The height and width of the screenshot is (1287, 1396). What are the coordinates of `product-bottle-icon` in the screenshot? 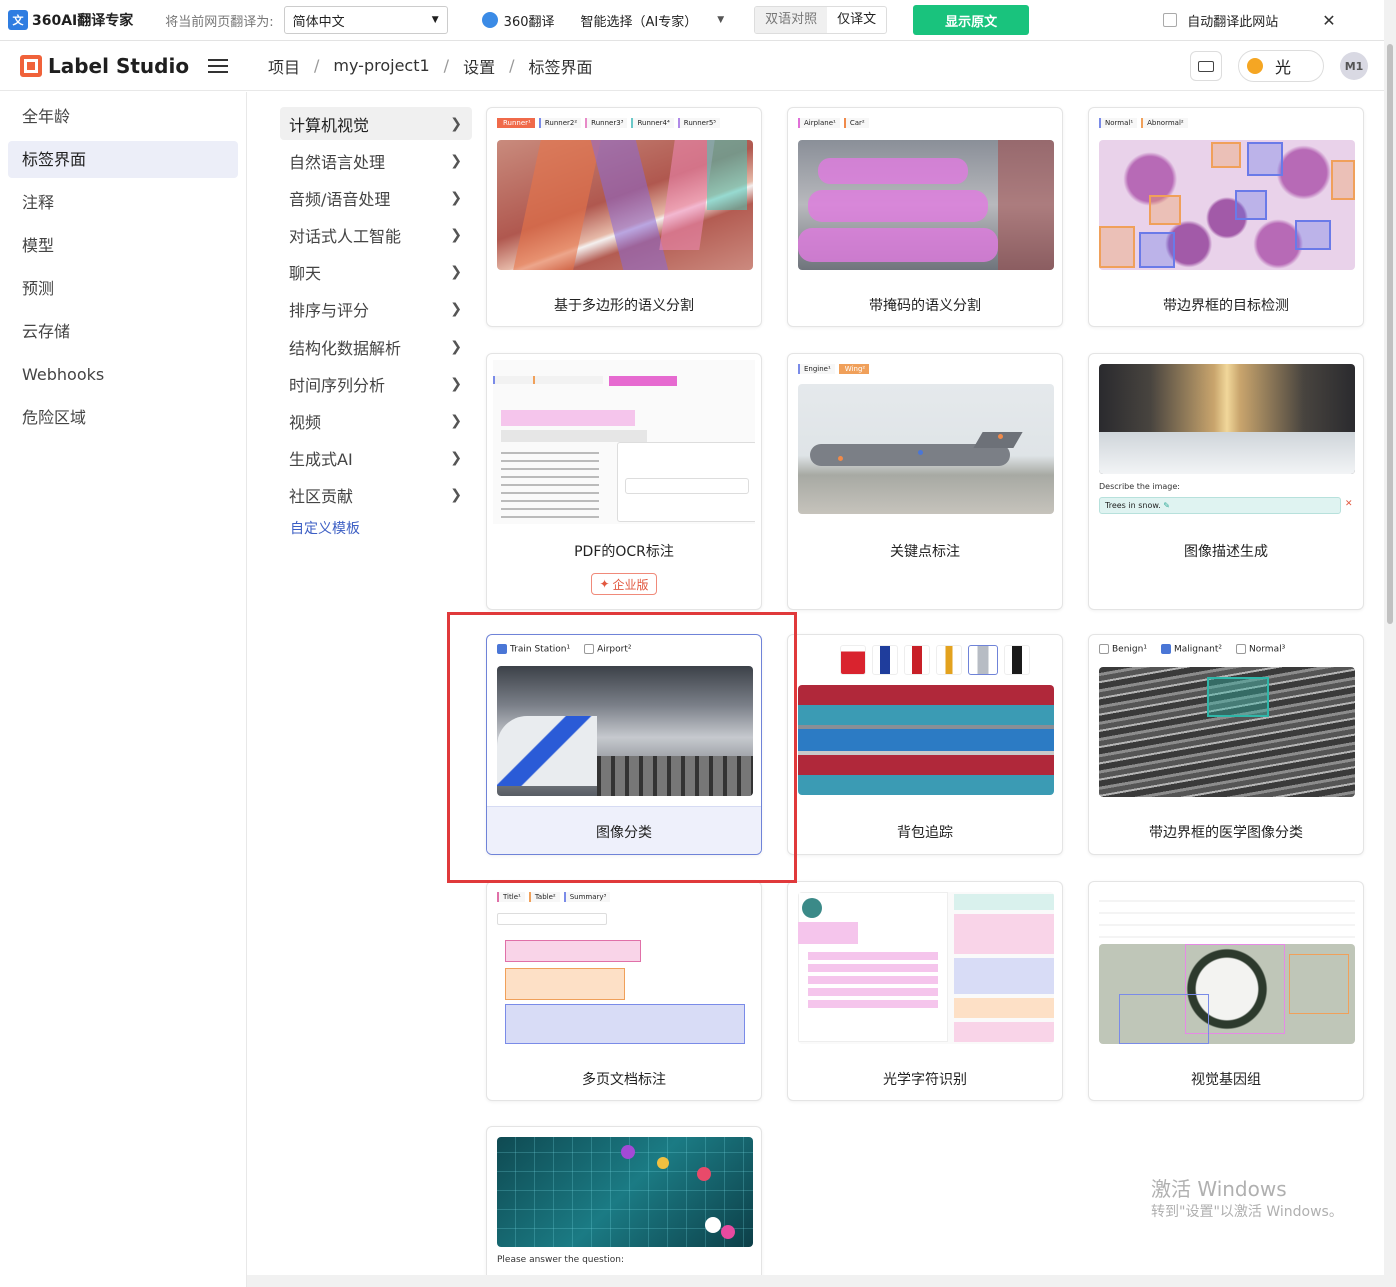 It's located at (949, 660).